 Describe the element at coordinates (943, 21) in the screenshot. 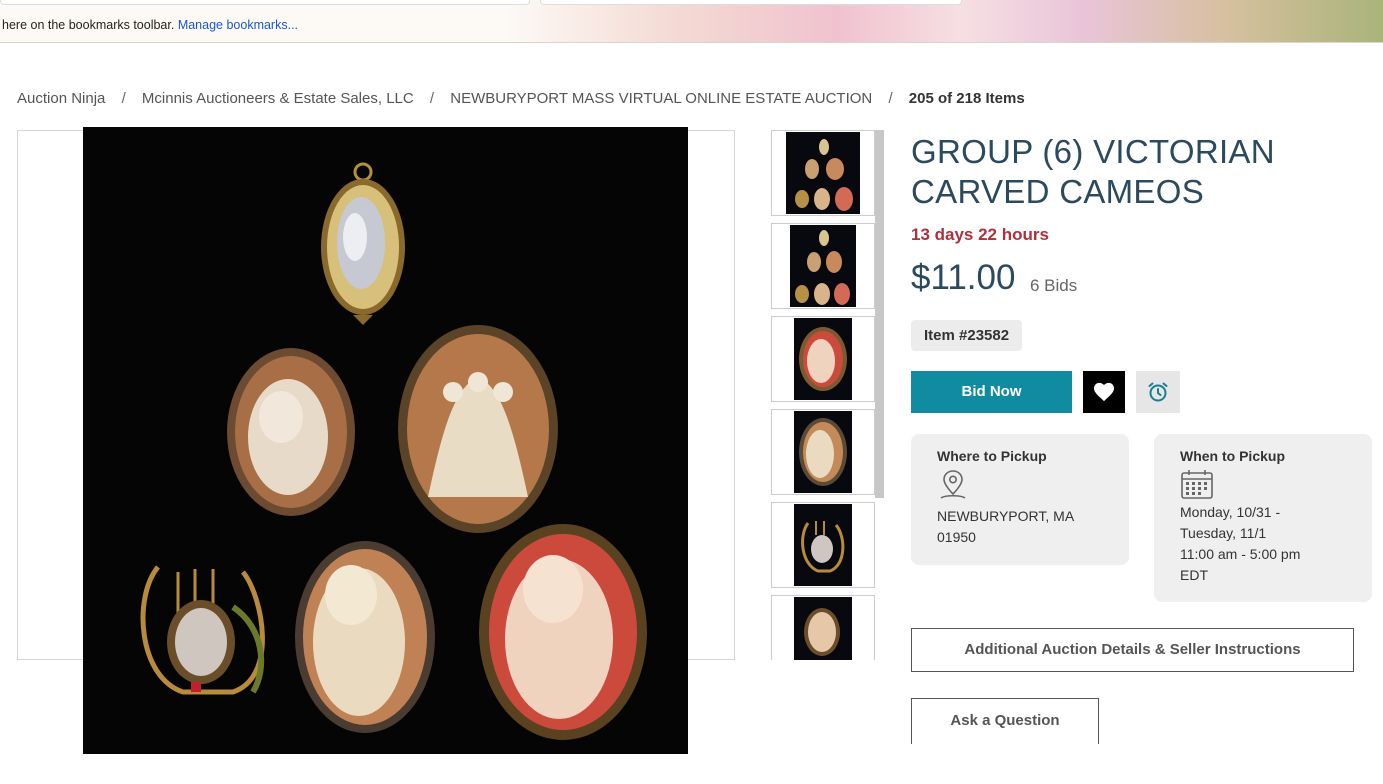

I see `browser-theme-background` at that location.